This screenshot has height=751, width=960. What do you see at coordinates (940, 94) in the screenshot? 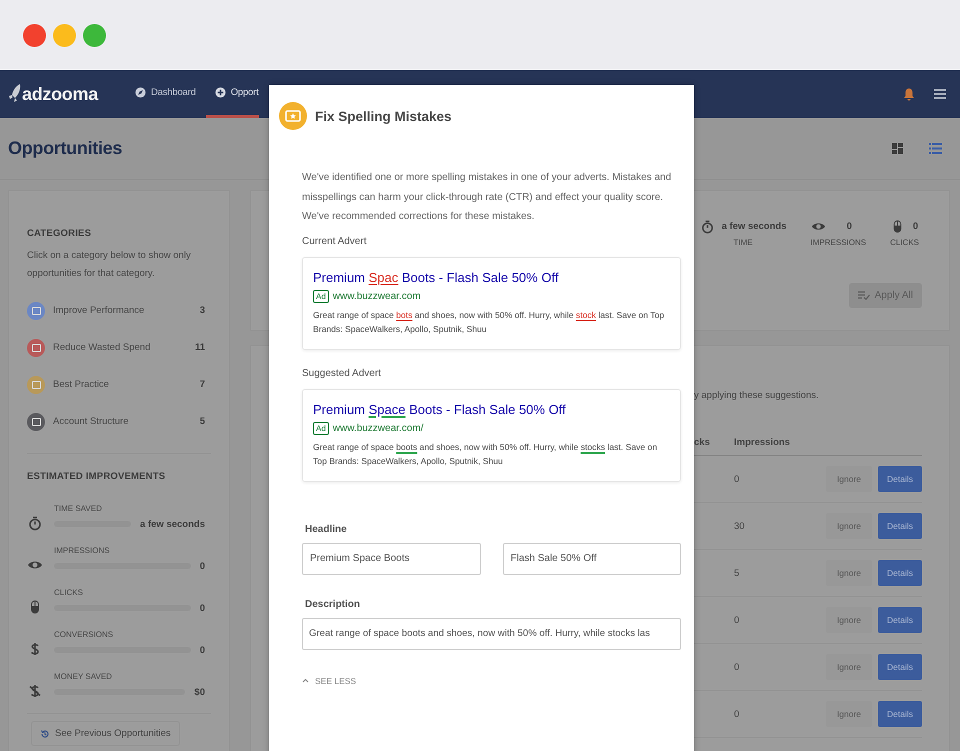
I see `menu-icon` at bounding box center [940, 94].